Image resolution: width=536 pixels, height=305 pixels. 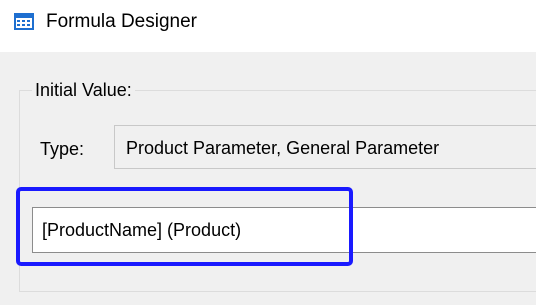 I want to click on initial-value-text: [ProductName] (Product), so click(x=142, y=230).